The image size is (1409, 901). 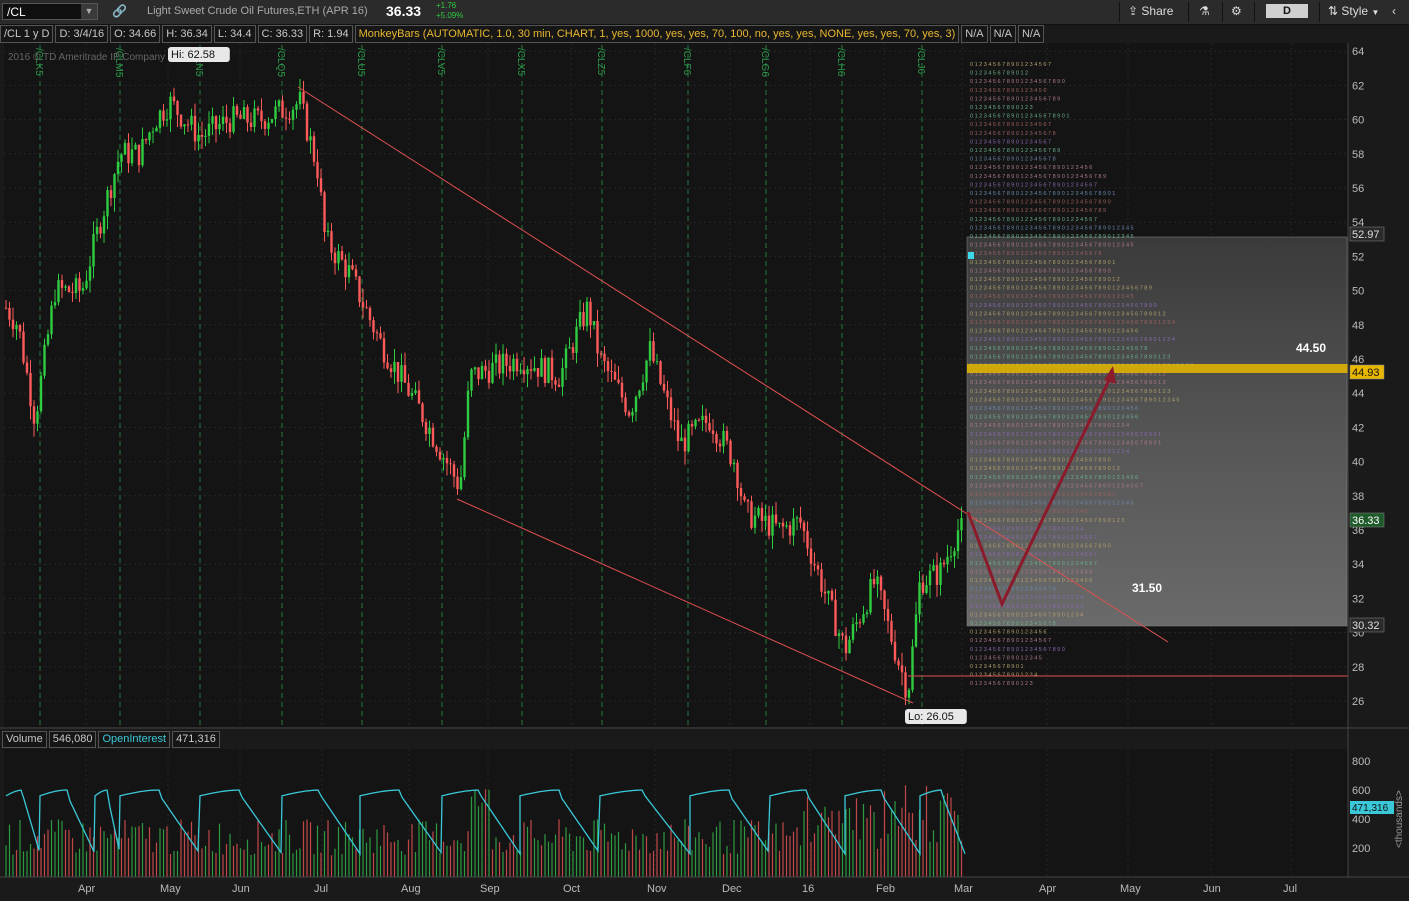 I want to click on marker-text: 52.97, so click(x=1366, y=235).